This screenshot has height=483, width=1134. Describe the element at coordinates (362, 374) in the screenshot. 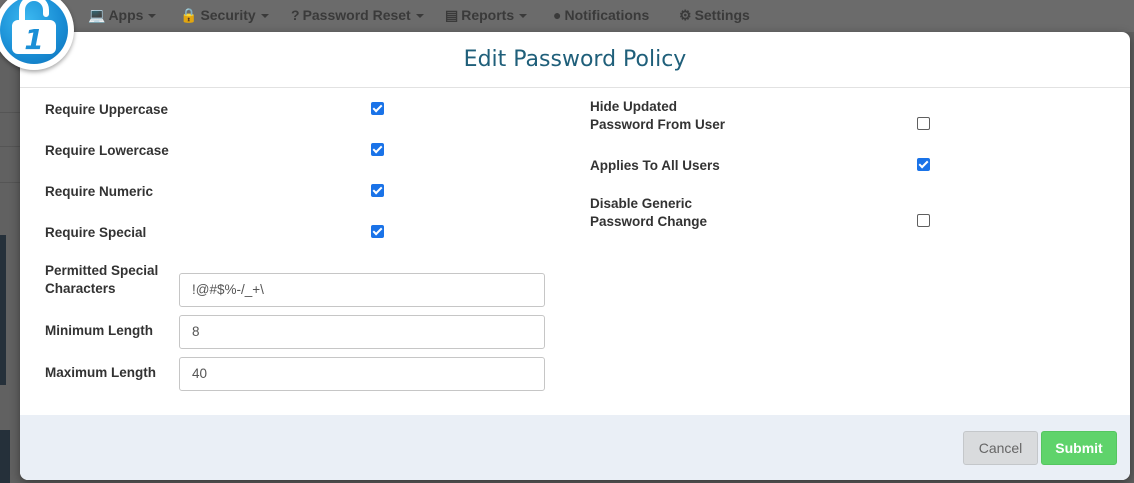

I see `maximum-length-input: 40` at that location.